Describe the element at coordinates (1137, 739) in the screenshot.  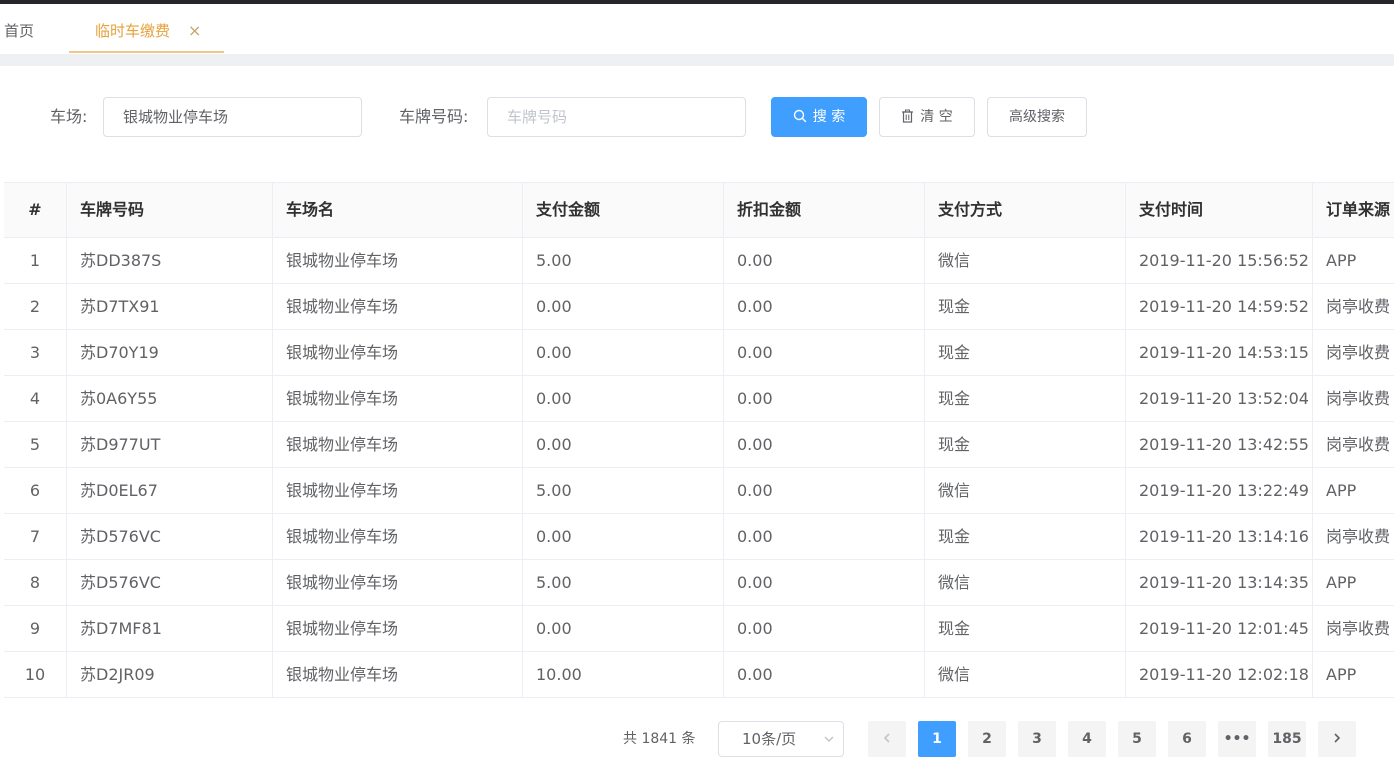
I see `page-button: 5` at that location.